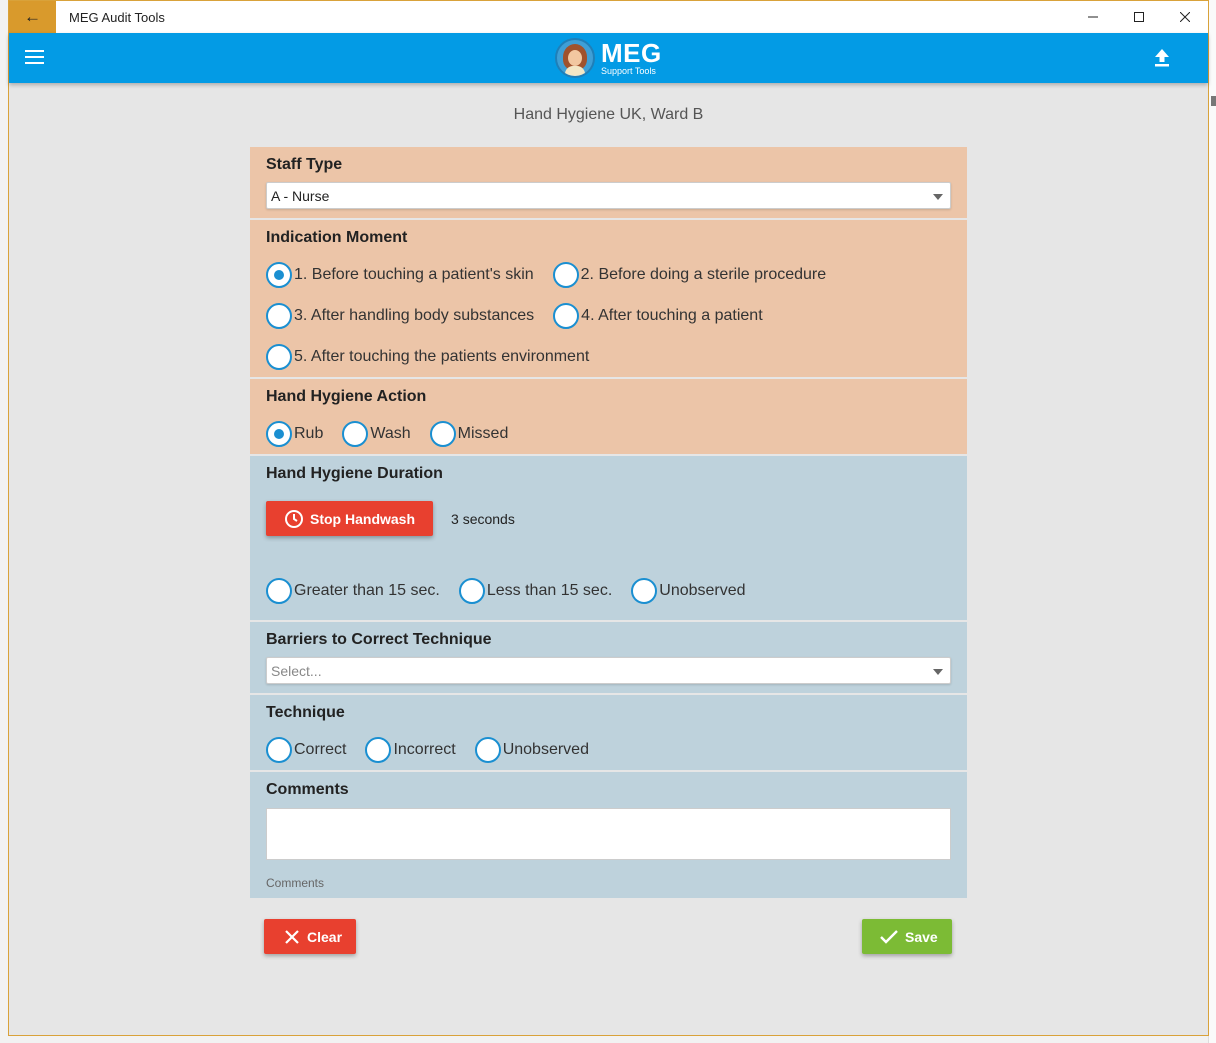 This screenshot has width=1216, height=1043. Describe the element at coordinates (672, 315) in the screenshot. I see `radio-label: 4. After touching a patient` at that location.